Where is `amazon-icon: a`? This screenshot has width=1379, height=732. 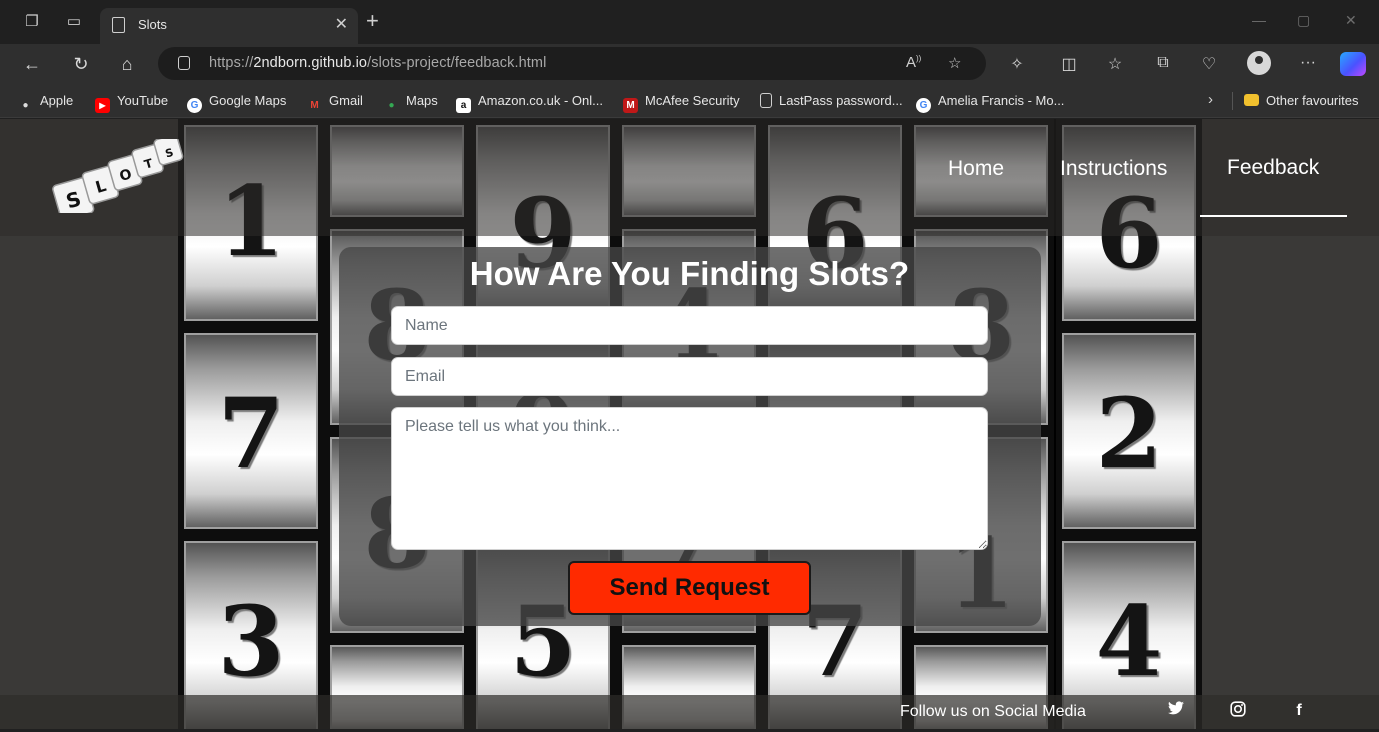 amazon-icon: a is located at coordinates (463, 105).